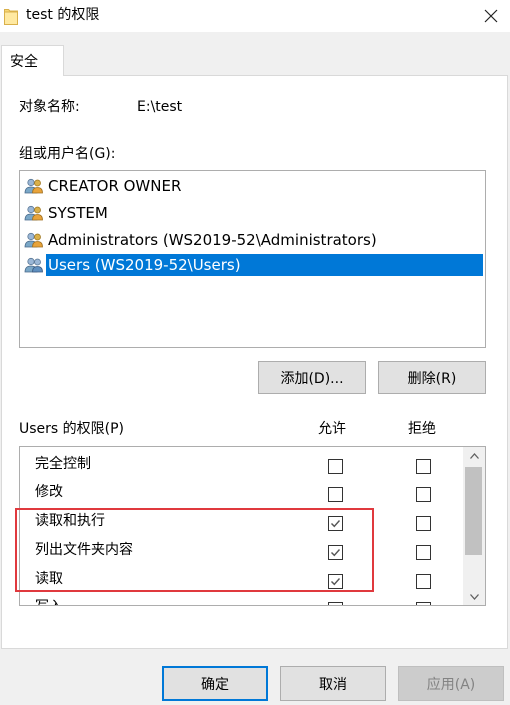  Describe the element at coordinates (242, 492) in the screenshot. I see `permission-row: 修改` at that location.